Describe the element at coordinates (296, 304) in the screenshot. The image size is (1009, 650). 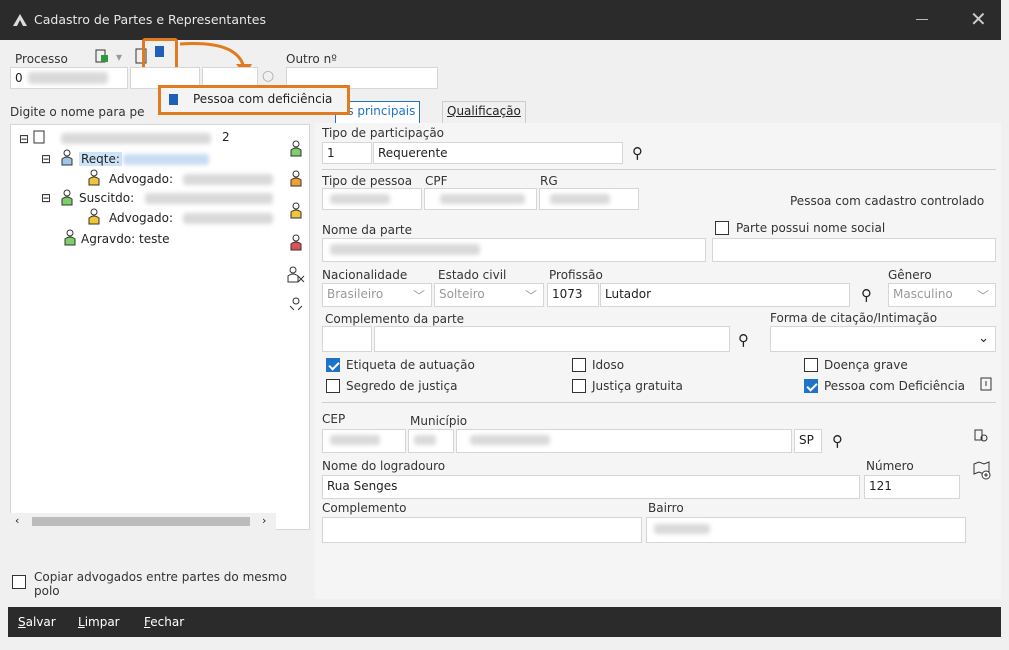
I see `swap-party-icon` at that location.